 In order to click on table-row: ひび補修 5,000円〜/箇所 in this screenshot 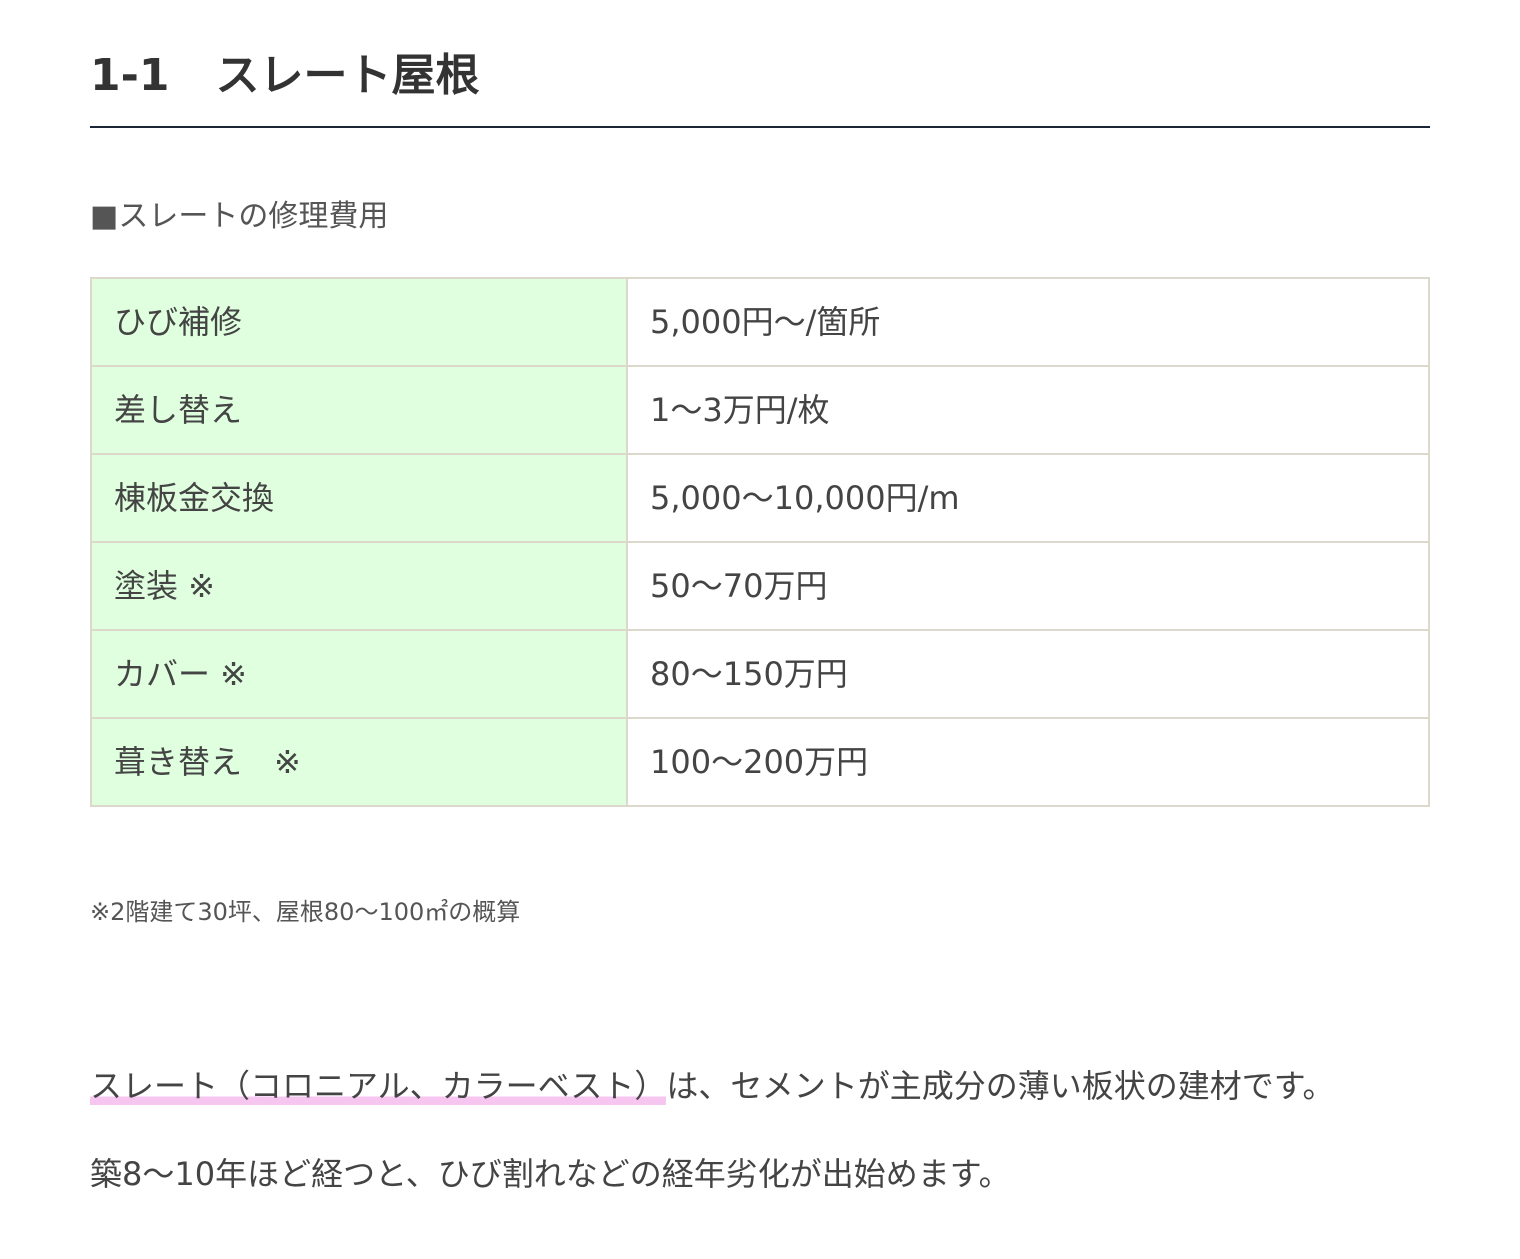, I will do `click(760, 322)`.